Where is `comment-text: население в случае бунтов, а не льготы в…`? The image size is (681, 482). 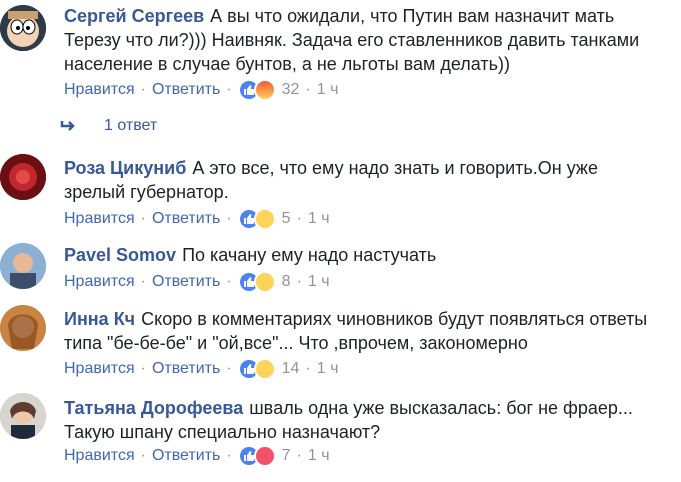 comment-text: население в случае бунтов, а не льготы в… is located at coordinates (287, 64).